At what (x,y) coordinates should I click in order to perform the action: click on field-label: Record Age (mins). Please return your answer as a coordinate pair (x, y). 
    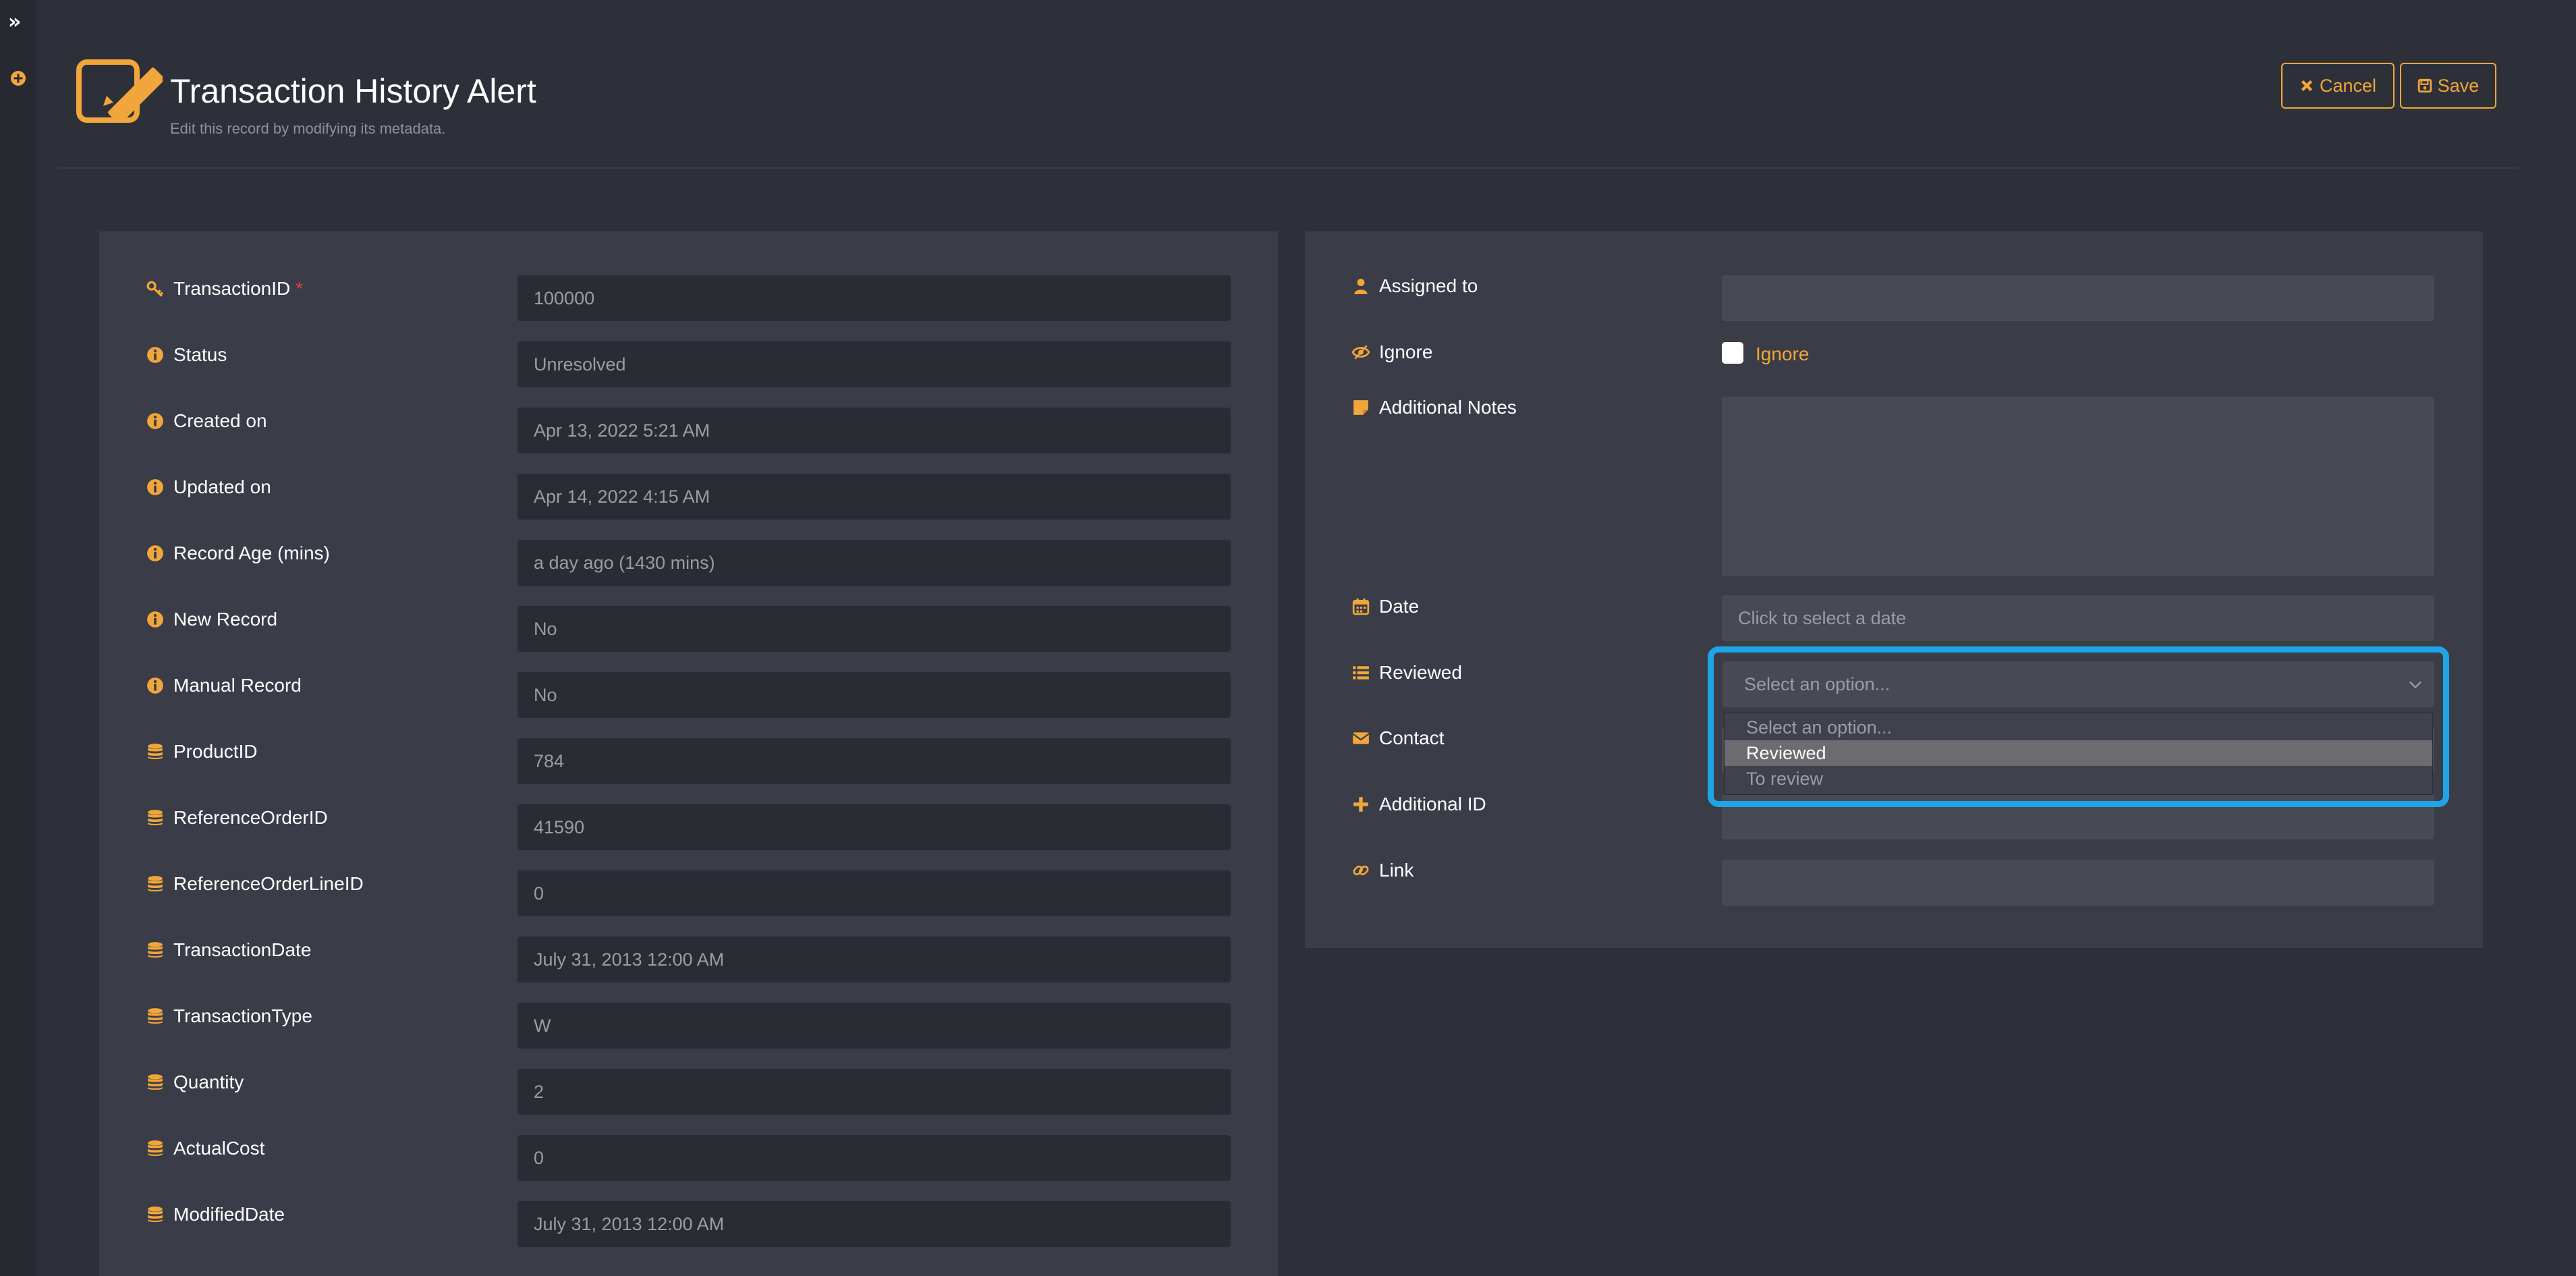
    Looking at the image, I should click on (238, 553).